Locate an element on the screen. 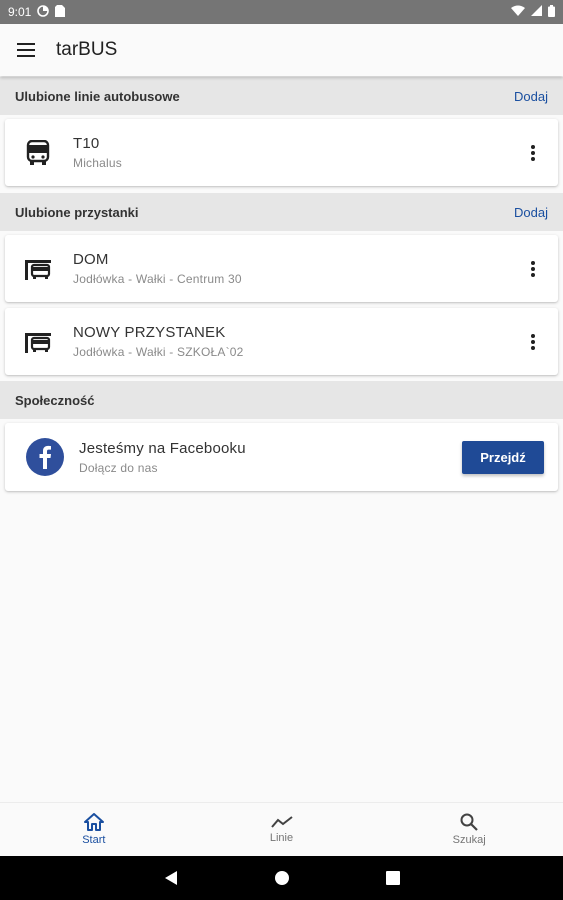  trending-line-icon is located at coordinates (281, 822).